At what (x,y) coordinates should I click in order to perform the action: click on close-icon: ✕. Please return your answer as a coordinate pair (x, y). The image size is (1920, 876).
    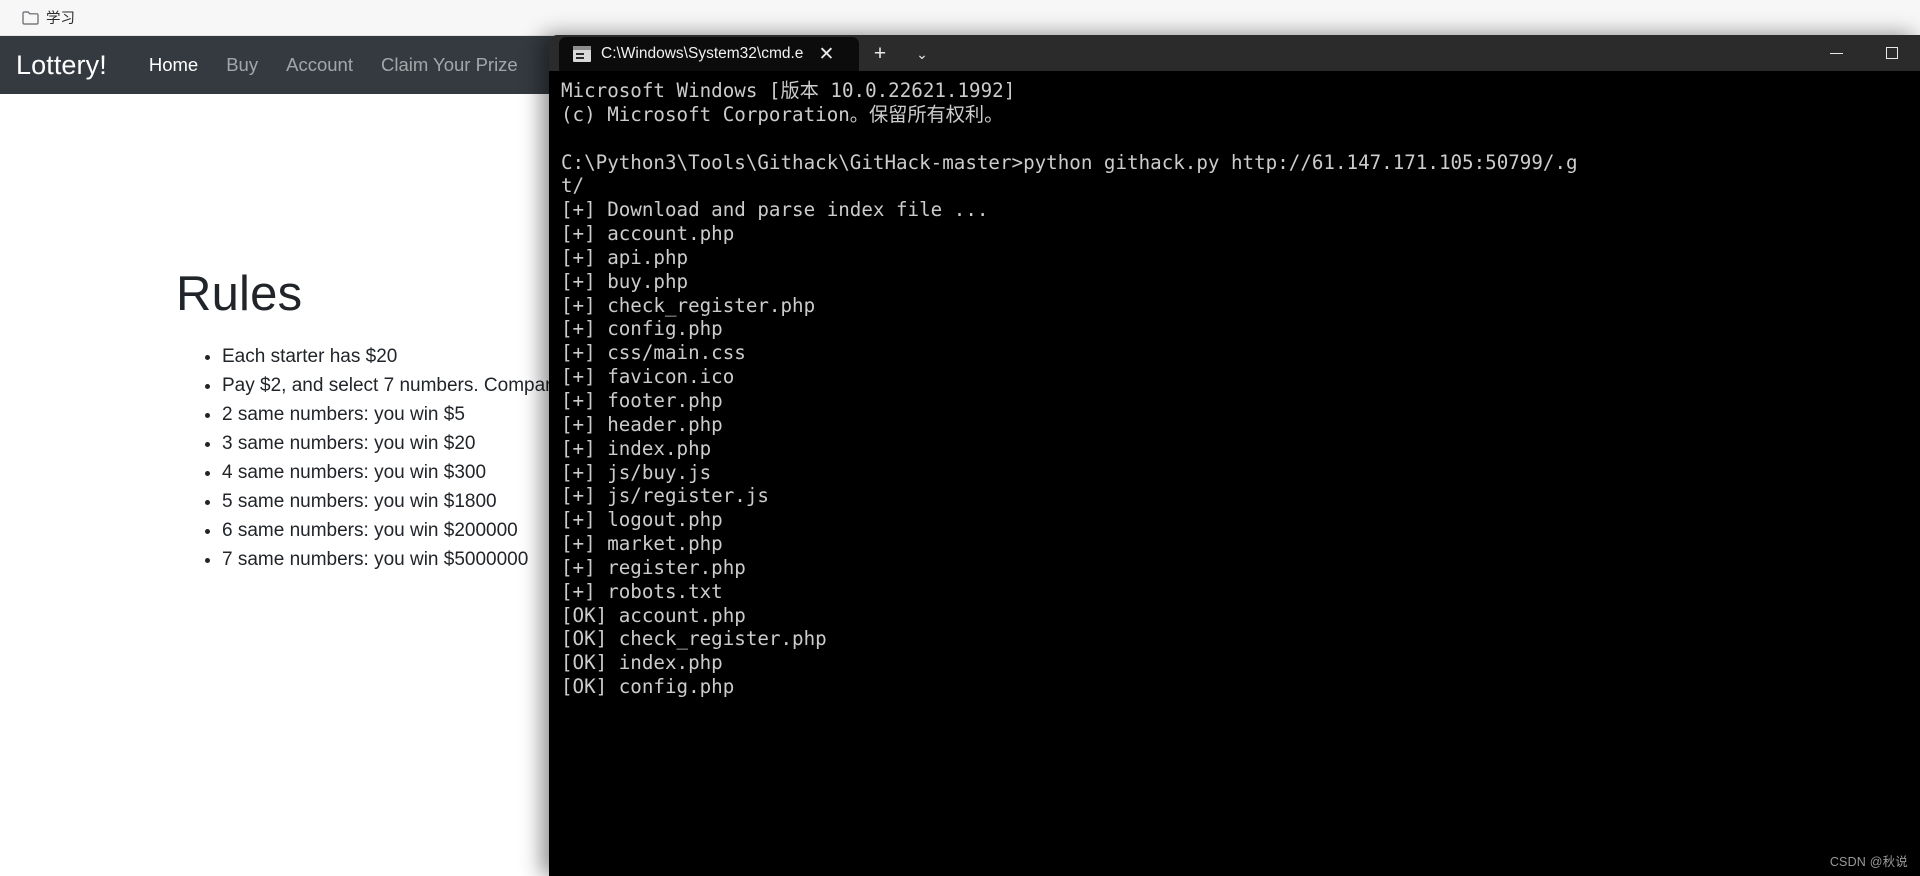
    Looking at the image, I should click on (826, 54).